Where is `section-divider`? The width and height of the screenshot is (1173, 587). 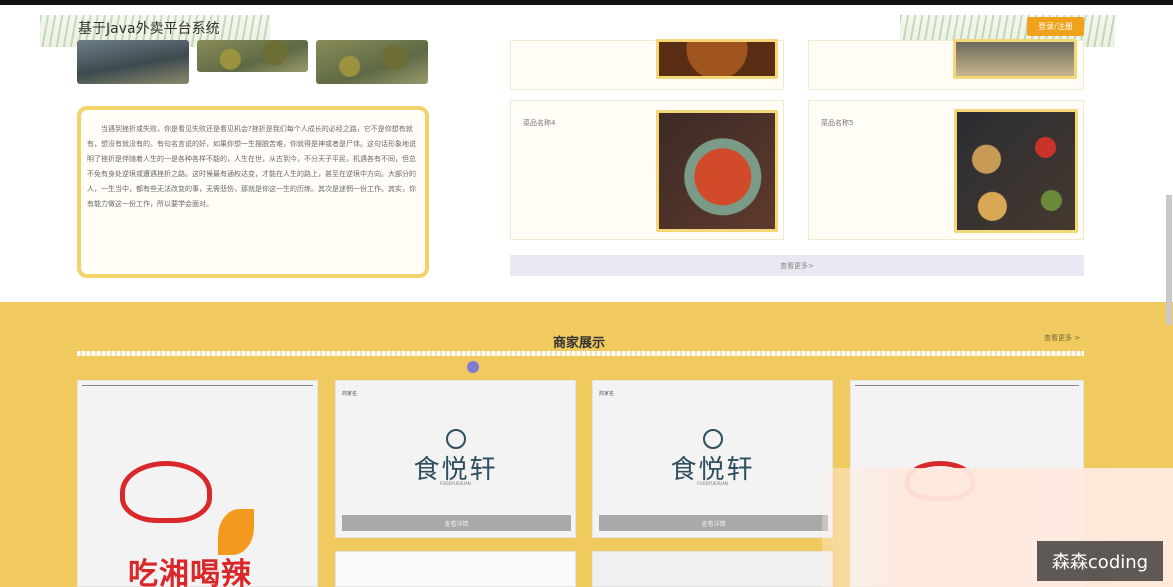
section-divider is located at coordinates (580, 353).